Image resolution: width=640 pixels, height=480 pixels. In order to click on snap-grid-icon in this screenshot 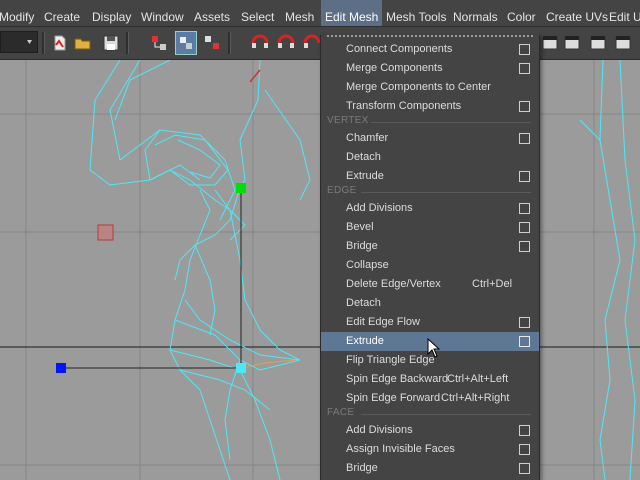, I will do `click(312, 43)`.